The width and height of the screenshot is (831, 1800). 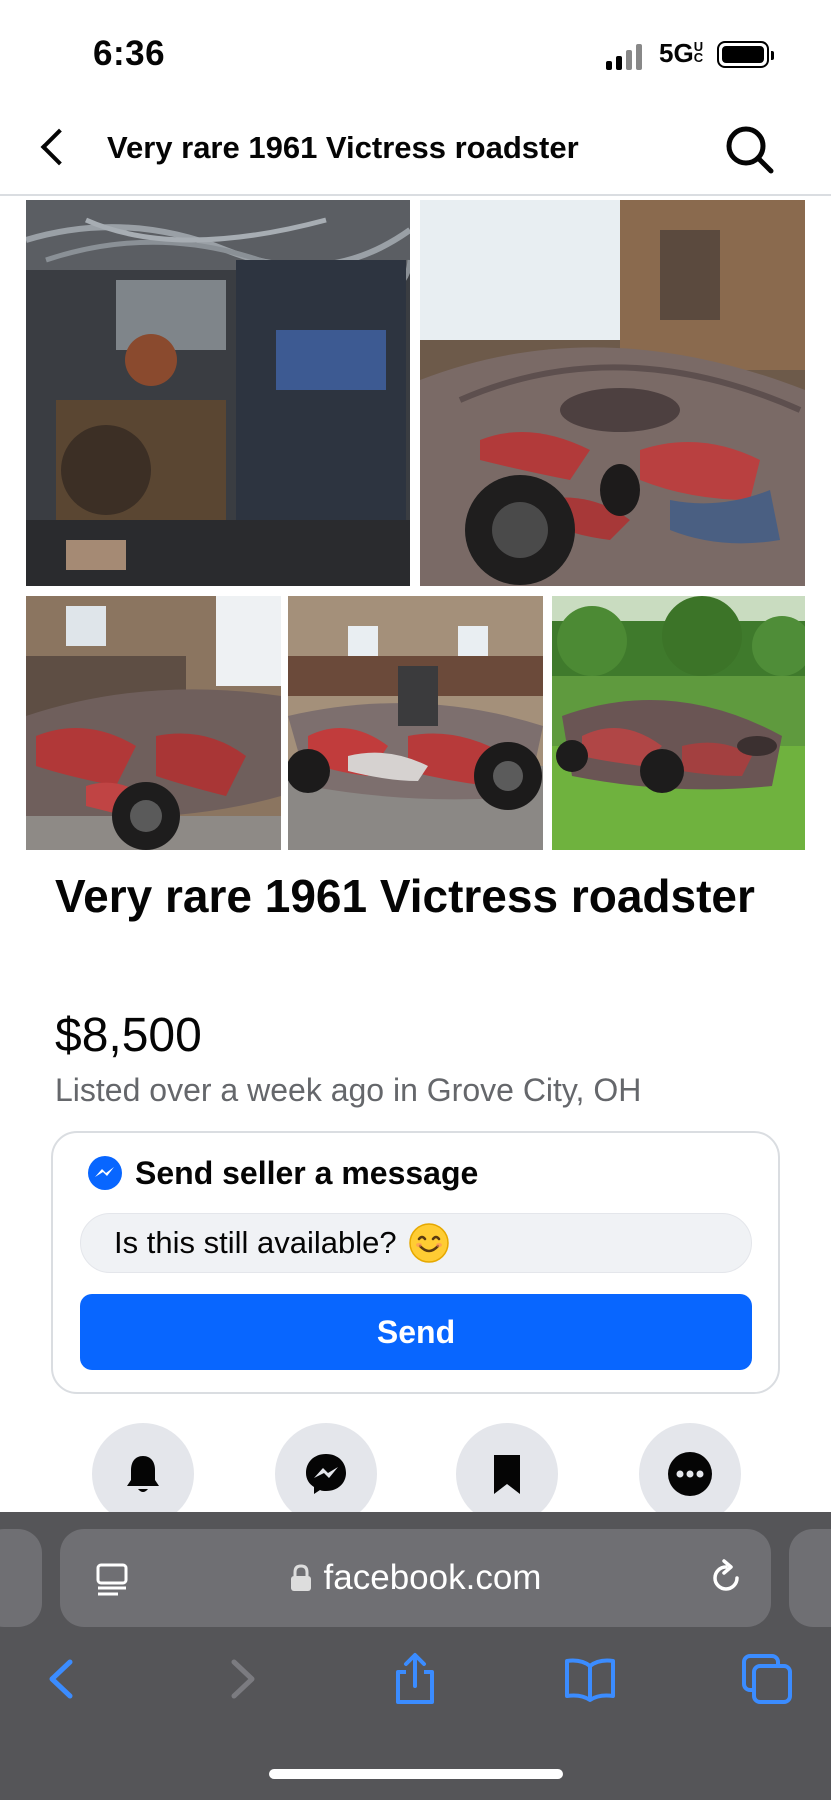 What do you see at coordinates (745, 54) in the screenshot?
I see `battery-icon` at bounding box center [745, 54].